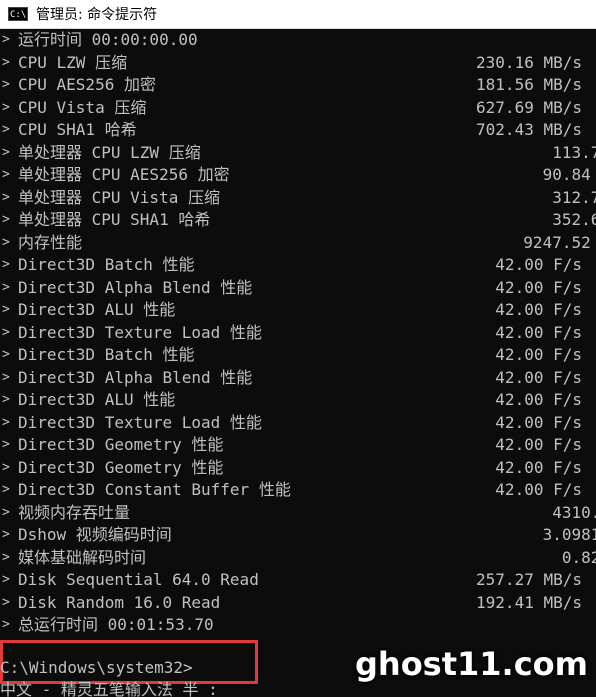  What do you see at coordinates (298, 490) in the screenshot?
I see `output-line: > Direct3D Constant Buffer 性能 42.00 F/s` at bounding box center [298, 490].